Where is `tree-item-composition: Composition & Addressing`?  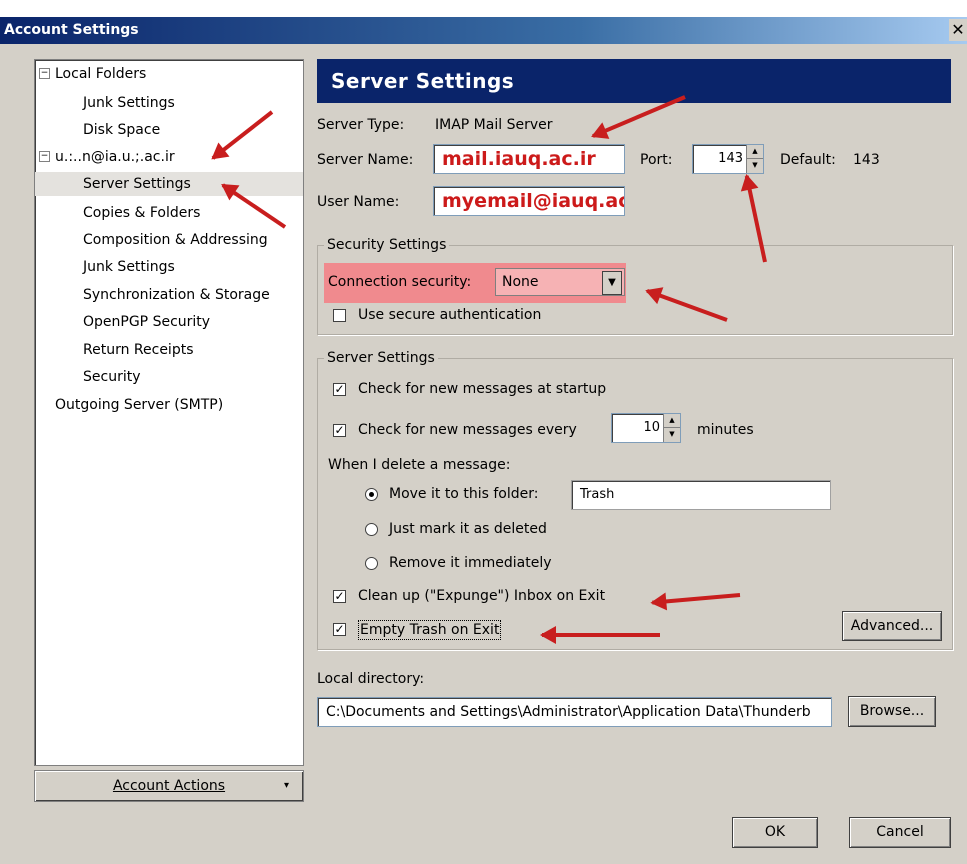
tree-item-composition: Composition & Addressing is located at coordinates (175, 240).